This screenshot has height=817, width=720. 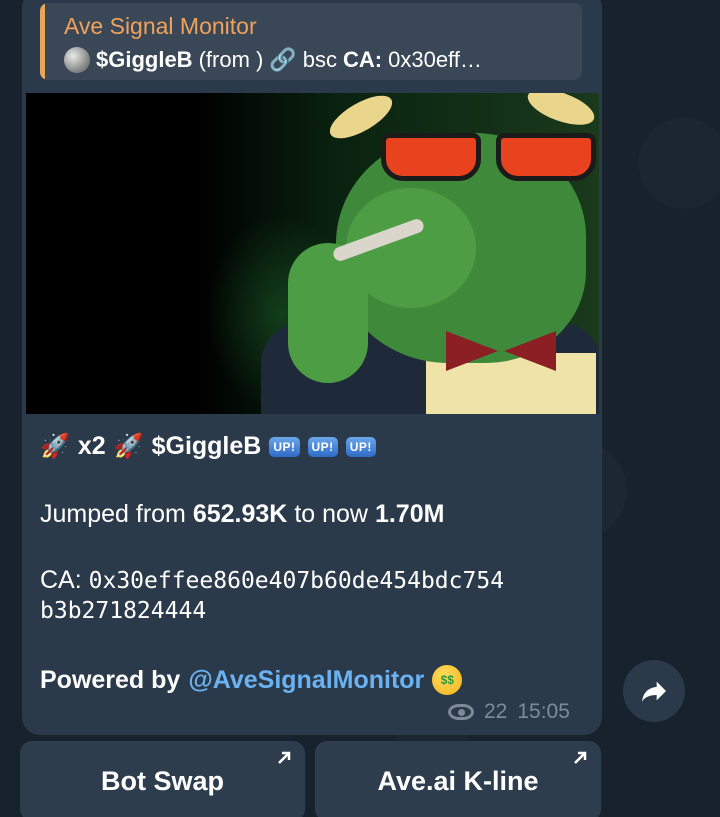 I want to click on message-meta: 22 15:05, so click(x=509, y=712).